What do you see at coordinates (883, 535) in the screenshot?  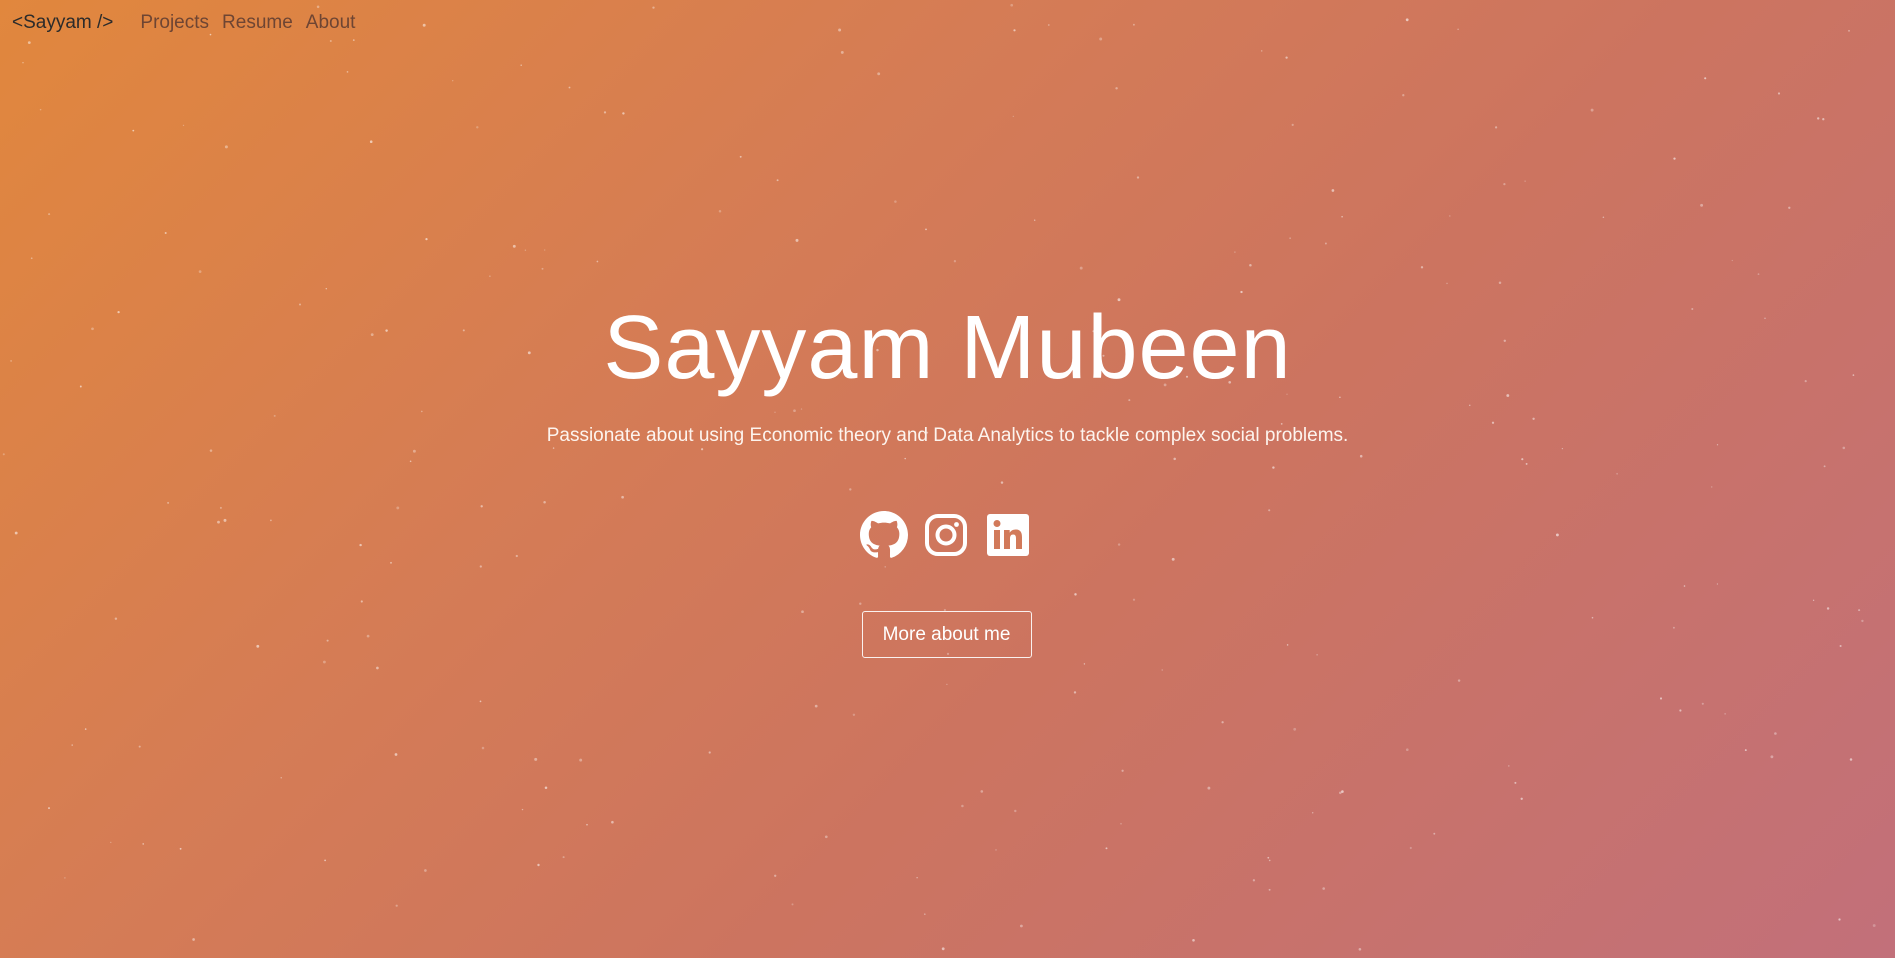 I see `github-link` at bounding box center [883, 535].